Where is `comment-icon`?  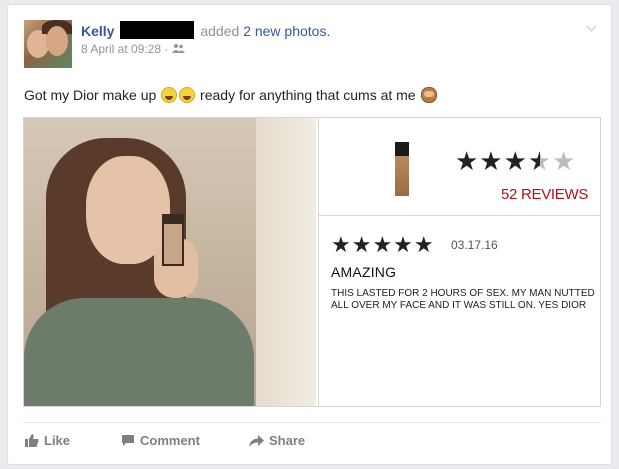 comment-icon is located at coordinates (128, 440).